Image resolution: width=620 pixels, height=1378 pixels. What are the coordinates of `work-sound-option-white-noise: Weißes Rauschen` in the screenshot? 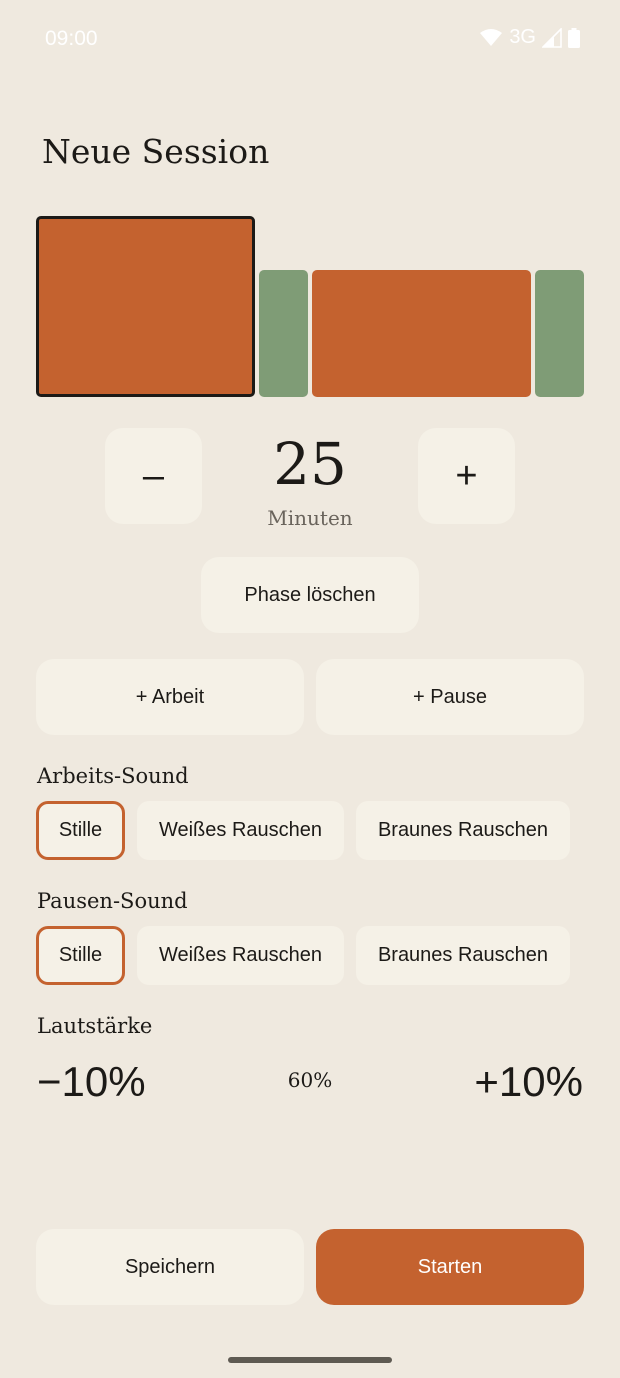 It's located at (240, 830).